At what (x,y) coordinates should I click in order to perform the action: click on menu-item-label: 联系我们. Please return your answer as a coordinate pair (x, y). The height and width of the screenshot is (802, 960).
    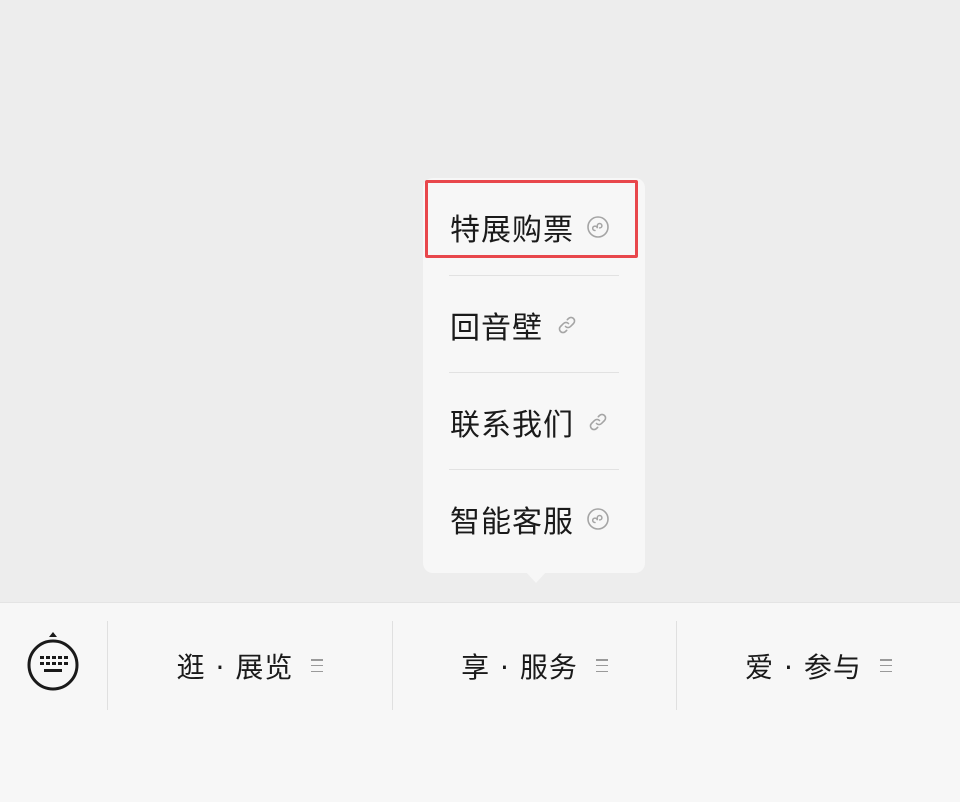
    Looking at the image, I should click on (512, 425).